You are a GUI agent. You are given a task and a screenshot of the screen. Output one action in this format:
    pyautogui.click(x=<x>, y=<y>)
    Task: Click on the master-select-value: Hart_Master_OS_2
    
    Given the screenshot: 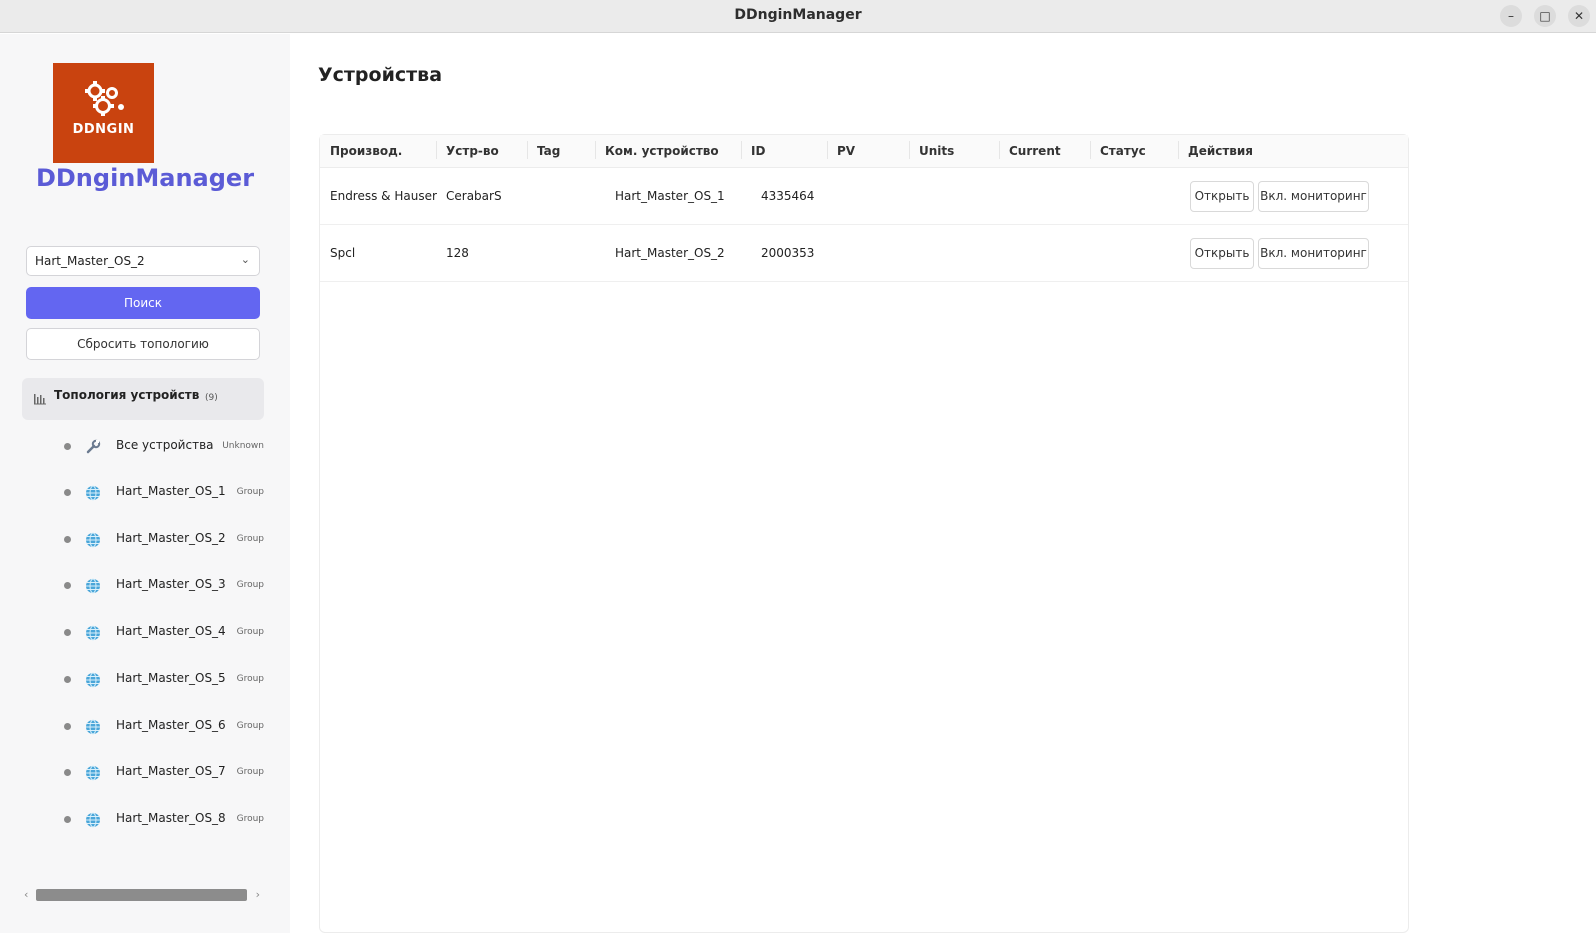 What is the action you would take?
    pyautogui.click(x=90, y=261)
    